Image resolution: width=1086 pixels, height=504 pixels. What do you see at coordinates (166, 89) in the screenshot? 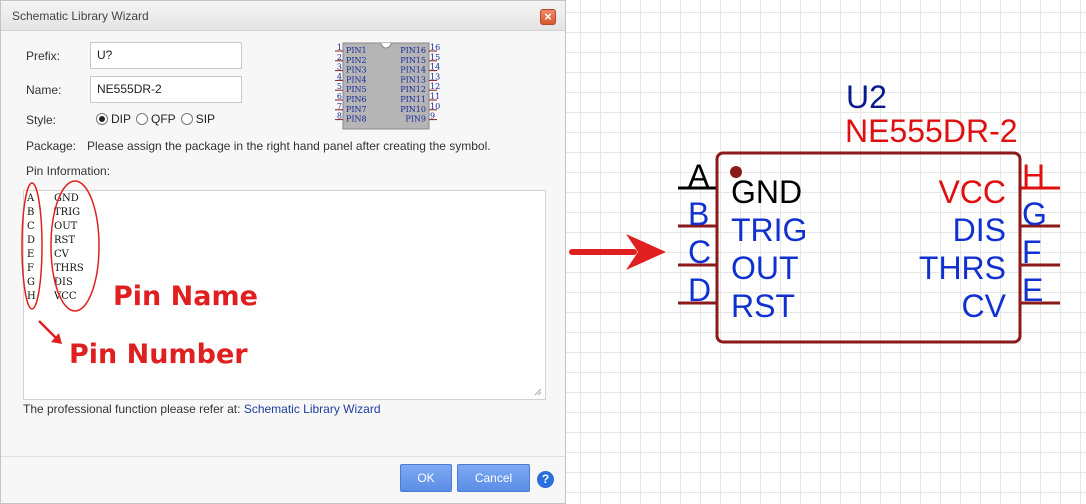
I see `name-input: NE555DR-2` at bounding box center [166, 89].